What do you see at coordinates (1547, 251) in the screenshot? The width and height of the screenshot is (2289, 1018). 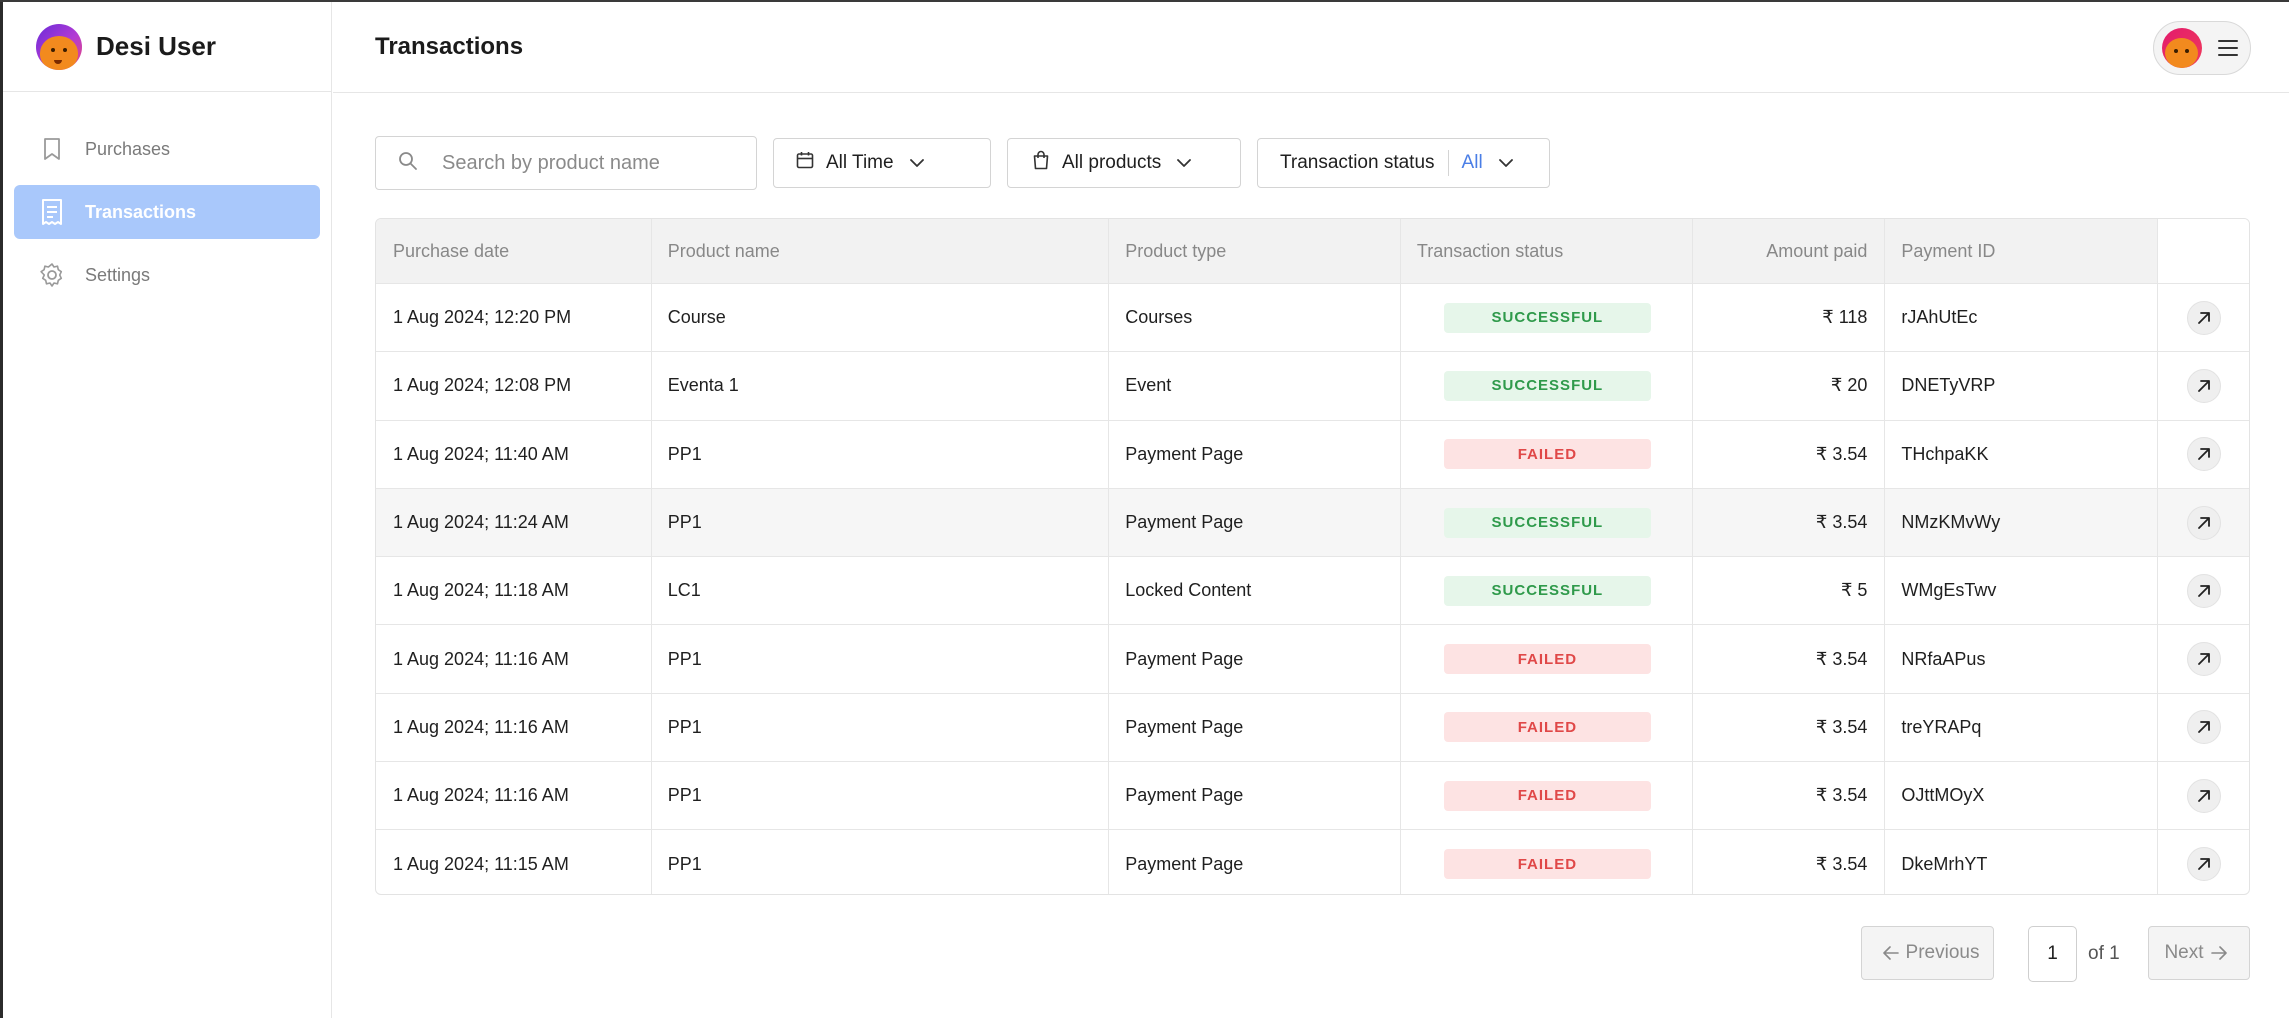 I see `column-header-transaction-status: Transaction status` at bounding box center [1547, 251].